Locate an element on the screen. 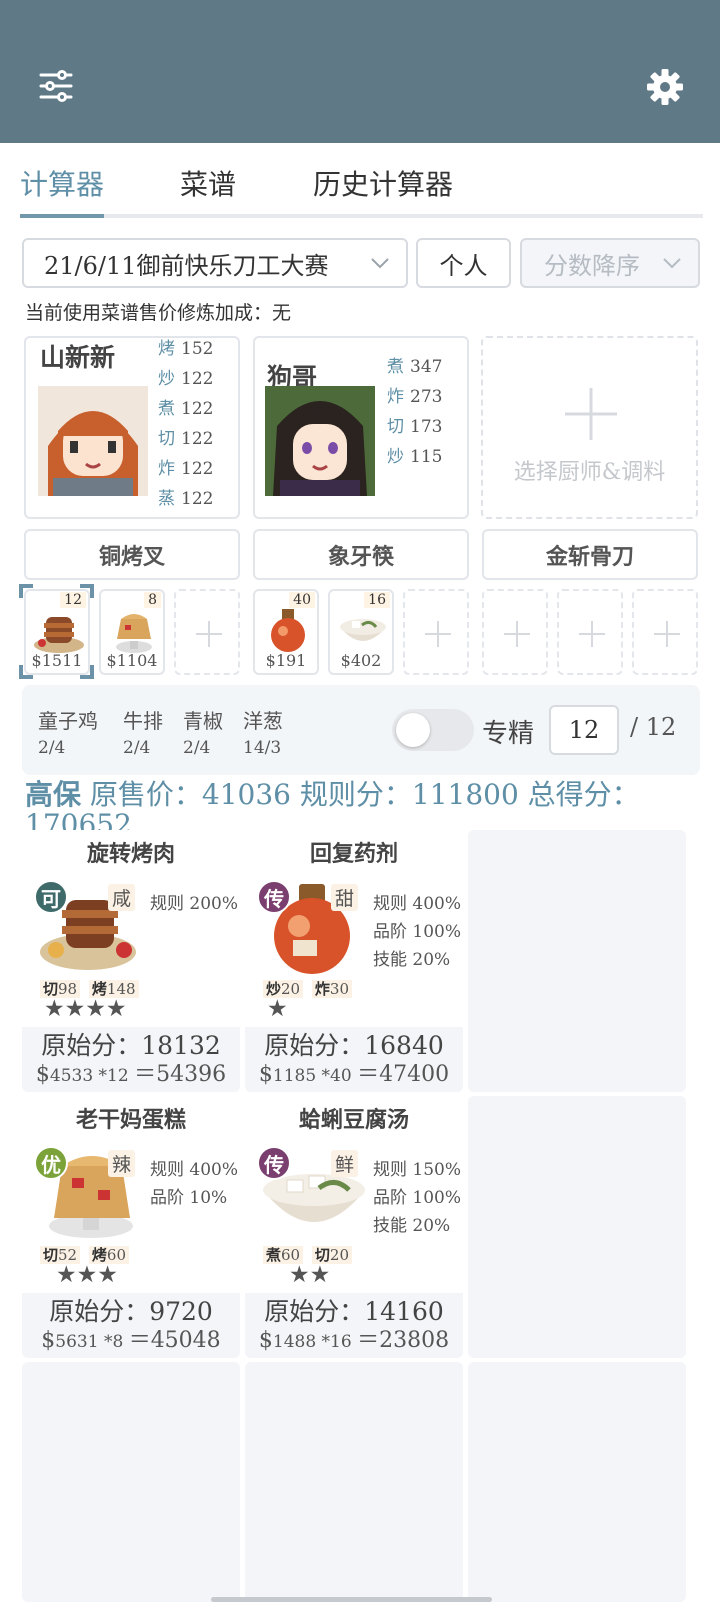 The height and width of the screenshot is (1605, 720). dish-title: 回复药剂 is located at coordinates (353, 854).